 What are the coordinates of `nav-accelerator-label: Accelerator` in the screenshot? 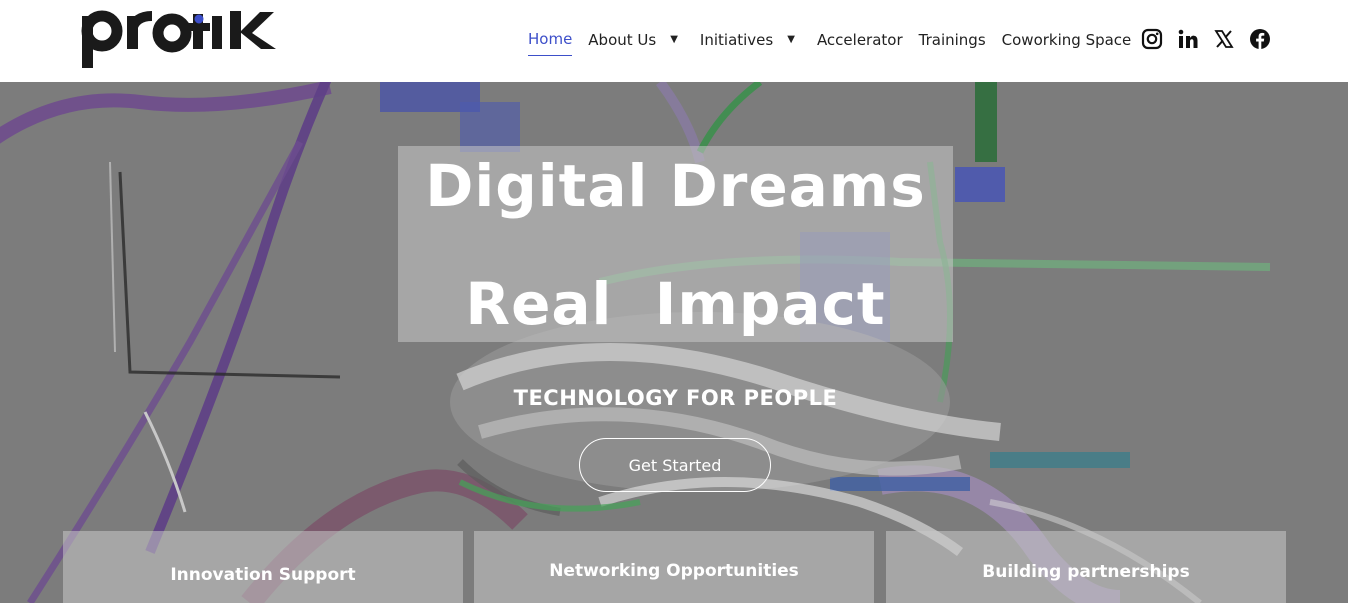 It's located at (859, 40).